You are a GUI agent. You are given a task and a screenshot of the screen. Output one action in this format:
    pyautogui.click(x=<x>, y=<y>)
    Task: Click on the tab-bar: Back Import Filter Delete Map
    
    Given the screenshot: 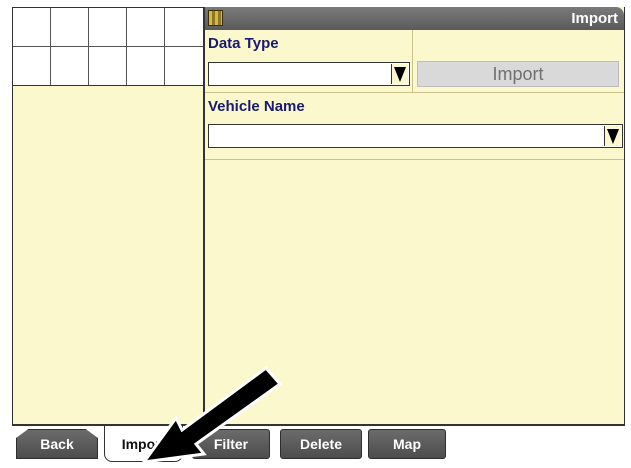 What is the action you would take?
    pyautogui.click(x=318, y=444)
    